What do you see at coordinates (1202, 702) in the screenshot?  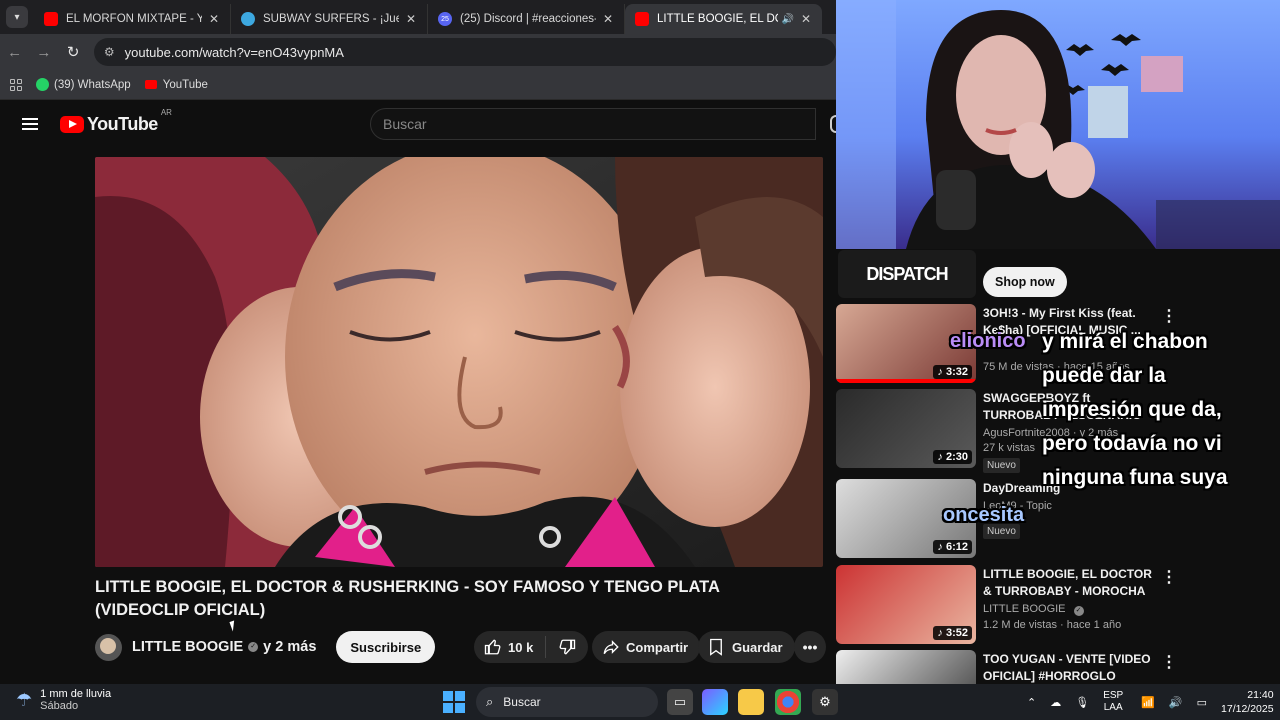 I see `battery-icon: ▭` at bounding box center [1202, 702].